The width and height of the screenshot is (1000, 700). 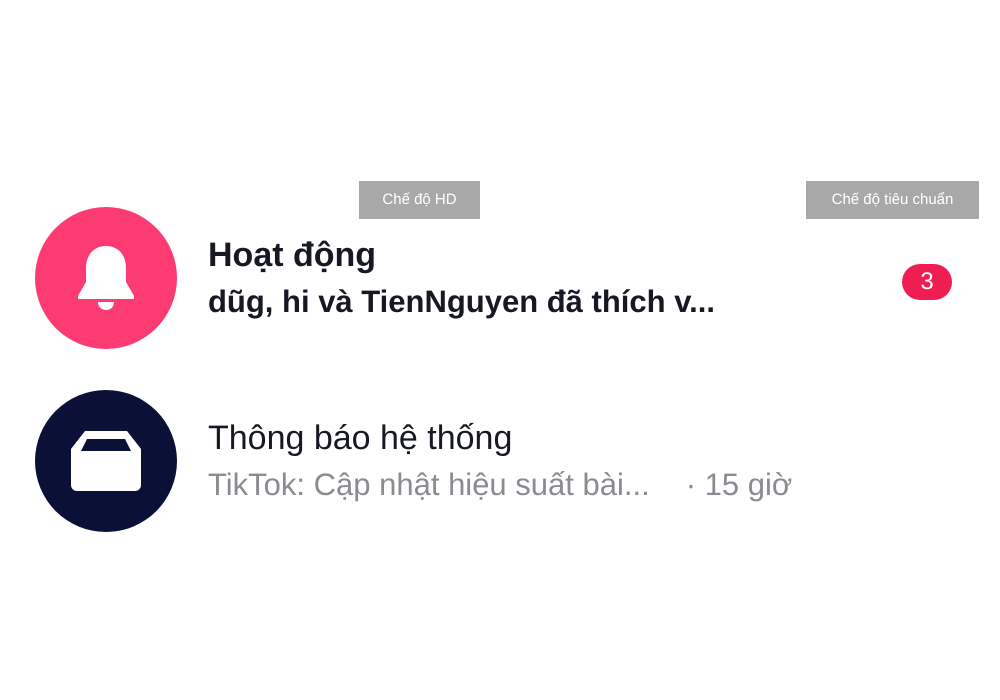 I want to click on row-title: Hoạt động, so click(x=293, y=255).